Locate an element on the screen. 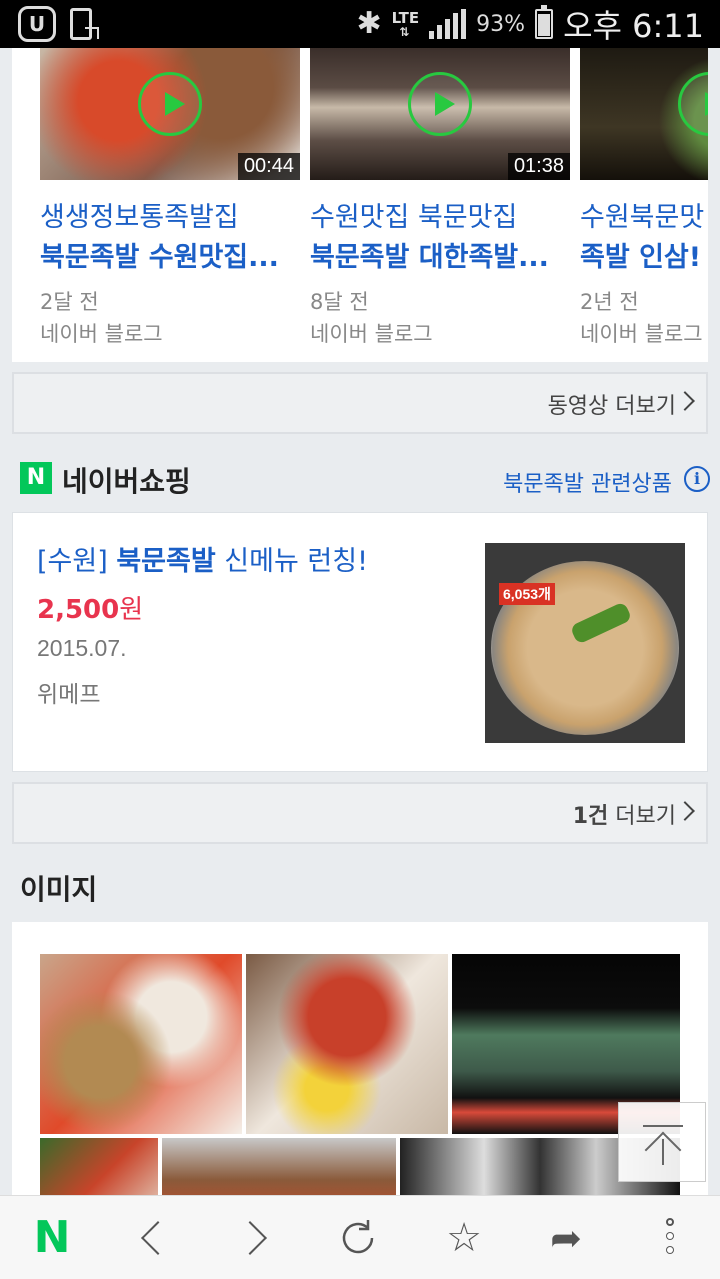 The image size is (720, 1279). menu-button is located at coordinates (670, 1238).